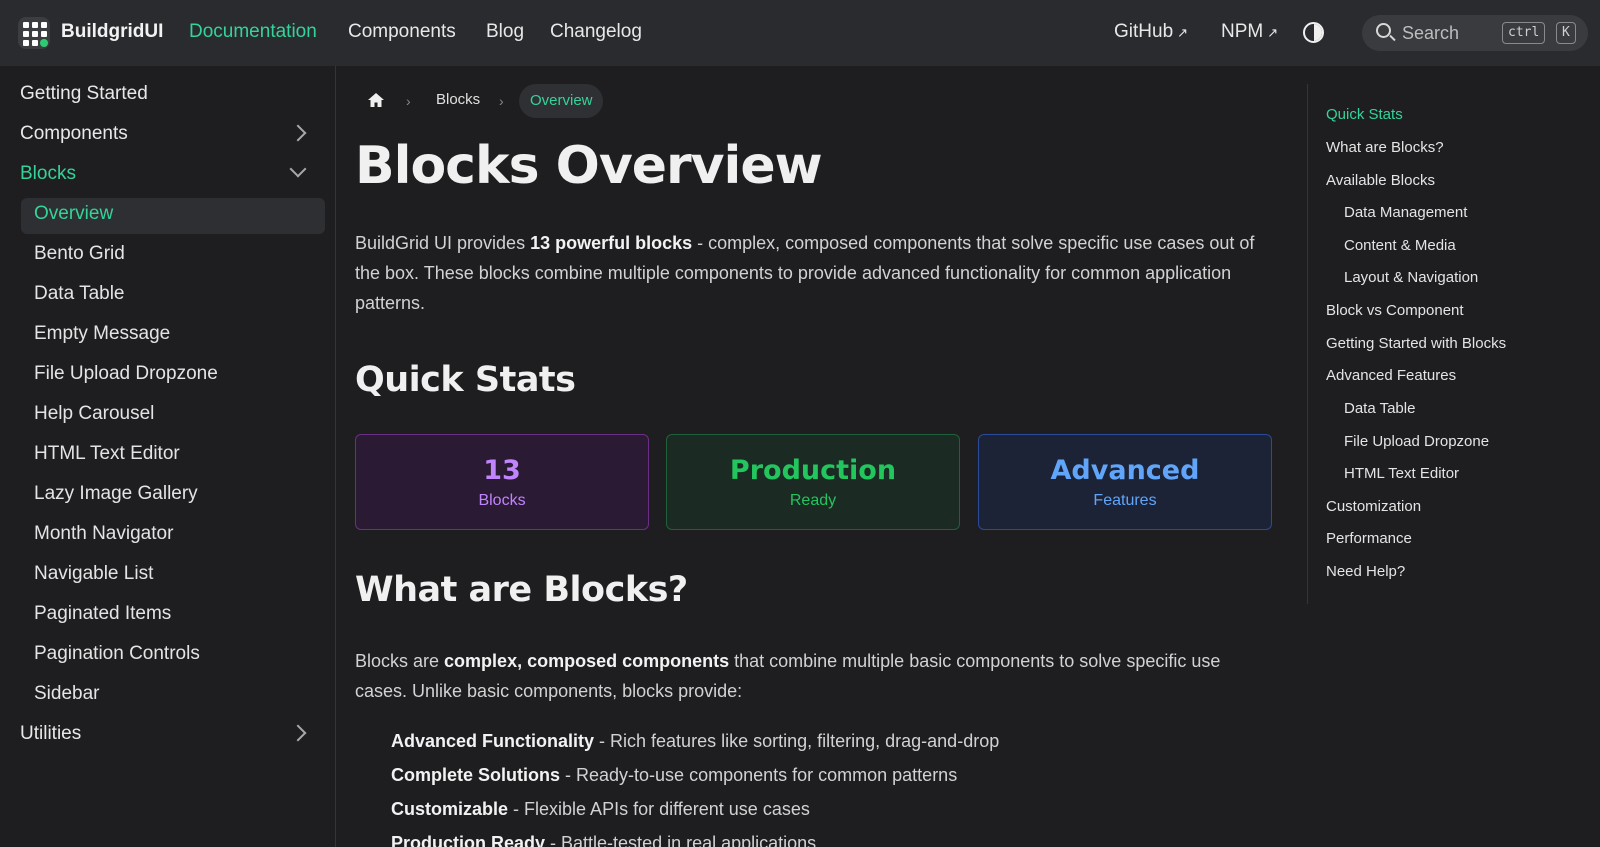 Image resolution: width=1600 pixels, height=847 pixels. What do you see at coordinates (1391, 375) in the screenshot?
I see `toc-advanced-features: Advanced Features` at bounding box center [1391, 375].